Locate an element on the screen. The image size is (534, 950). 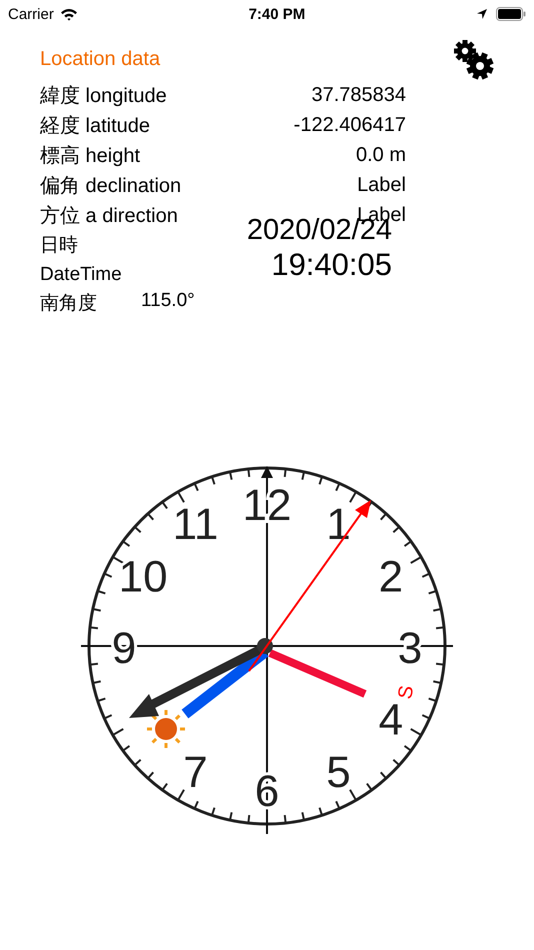
south-angle-label: 南角度 is located at coordinates (68, 304).